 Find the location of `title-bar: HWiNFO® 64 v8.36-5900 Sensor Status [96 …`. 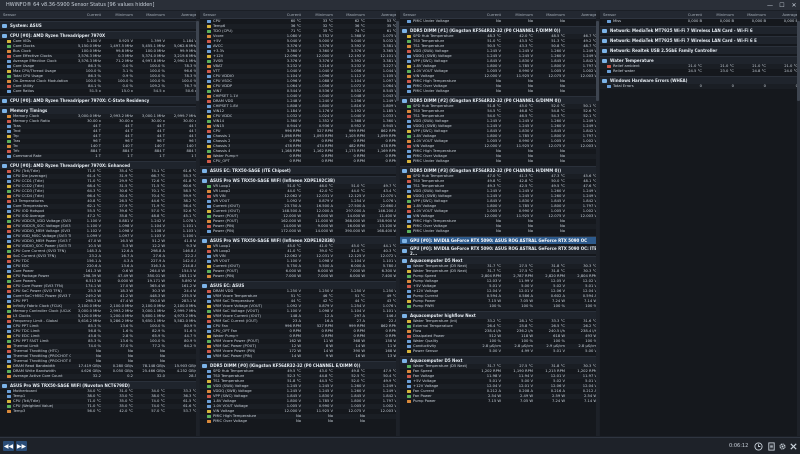

title-bar: HWiNFO® 64 v8.36-5900 Sensor Status [96 … is located at coordinates (400, 5).